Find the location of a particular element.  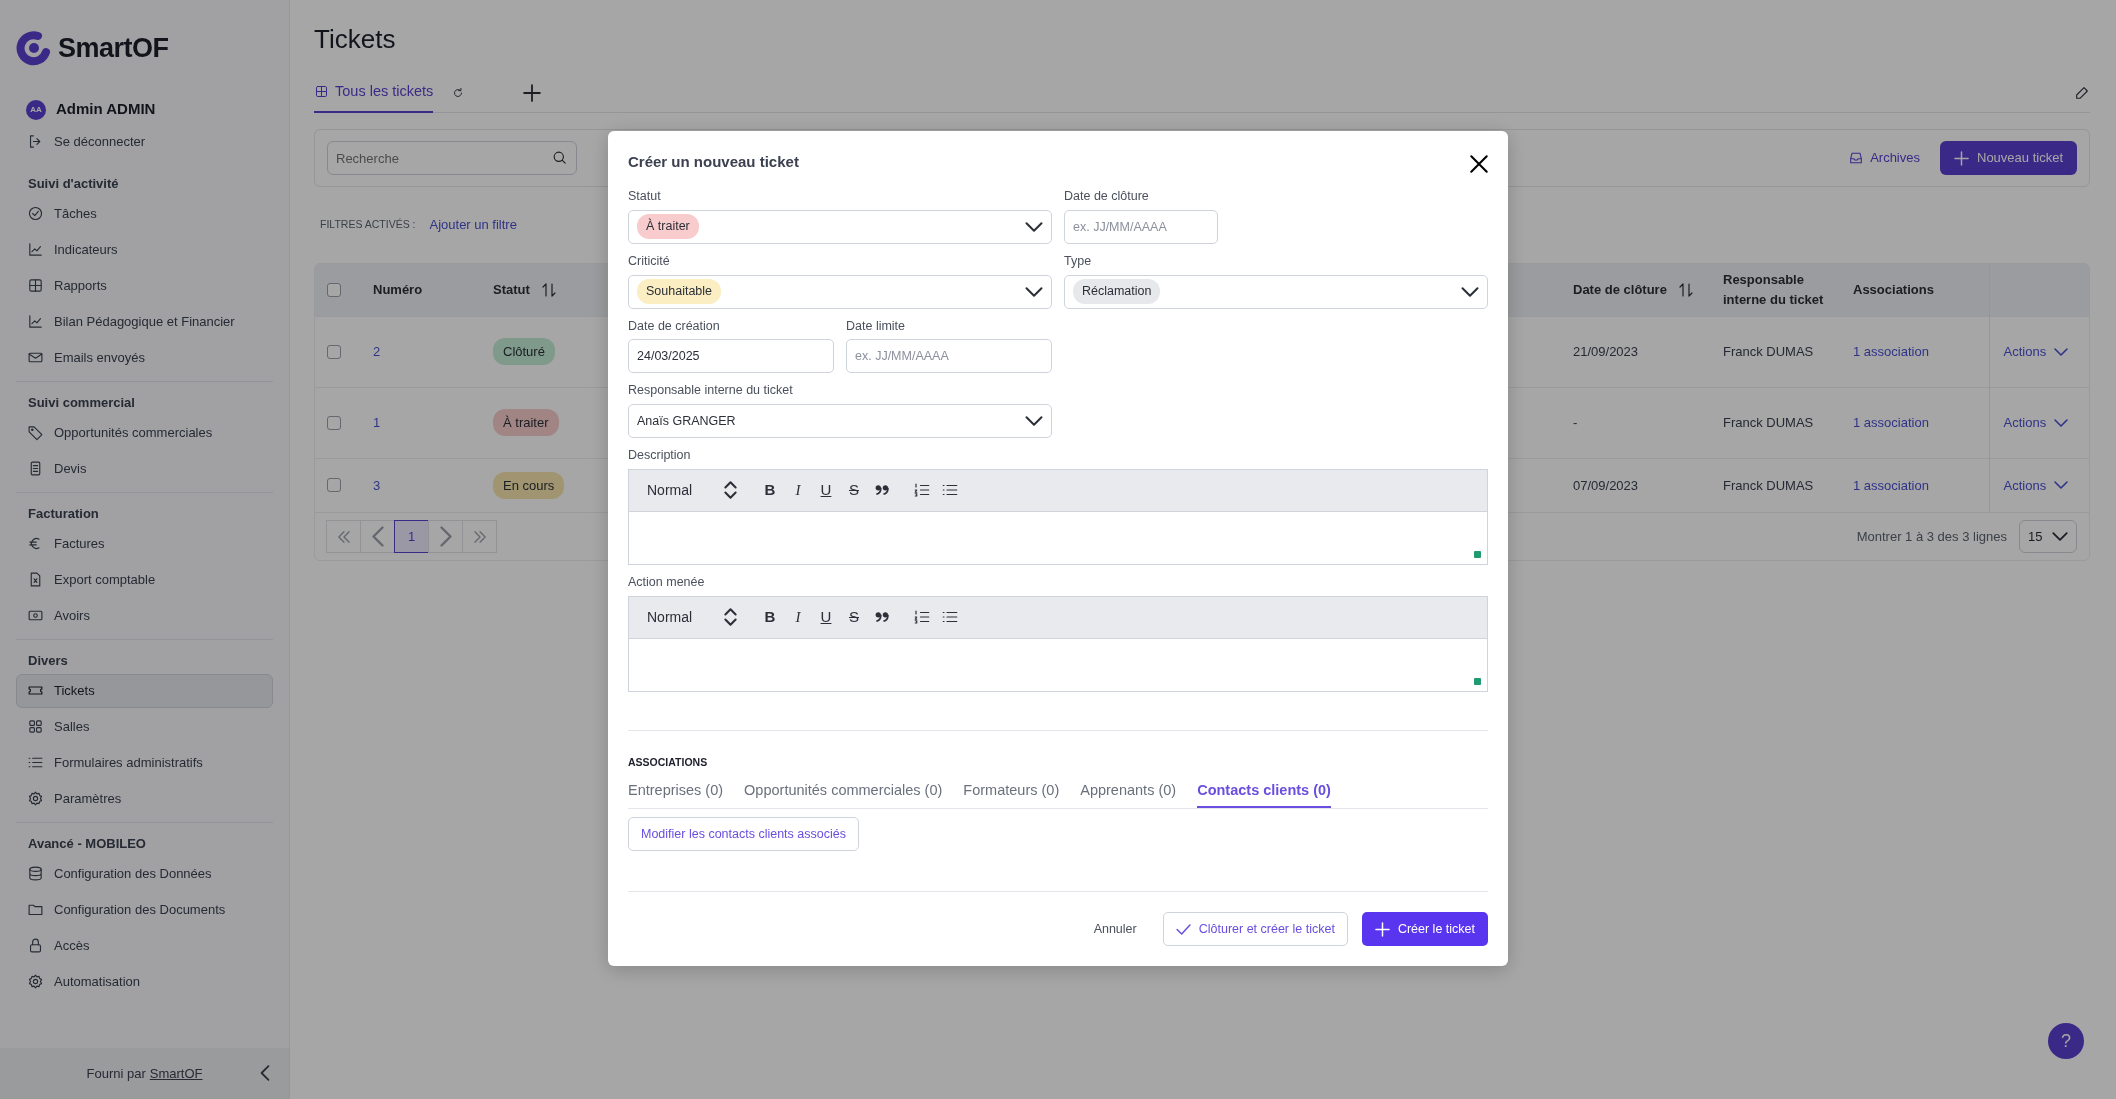

updown-icon is located at coordinates (730, 617).